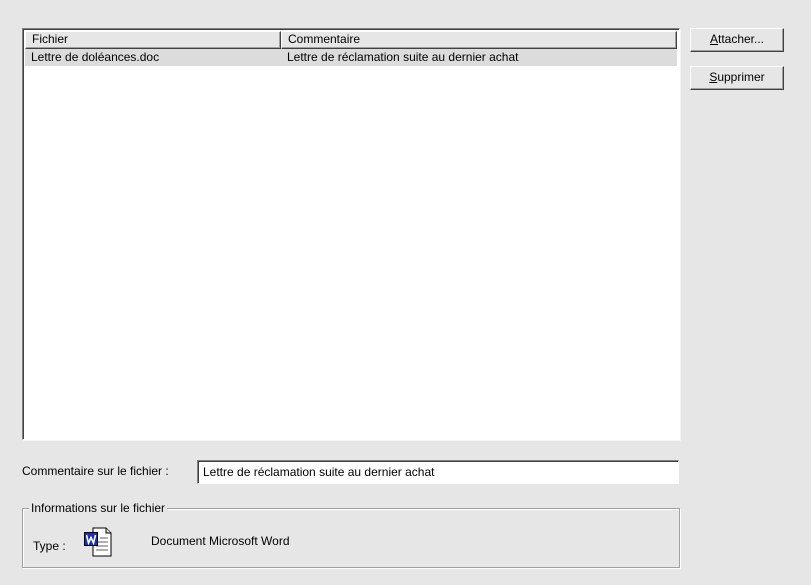 The image size is (811, 585). Describe the element at coordinates (479, 40) in the screenshot. I see `column-header-comment: Commentaire` at that location.